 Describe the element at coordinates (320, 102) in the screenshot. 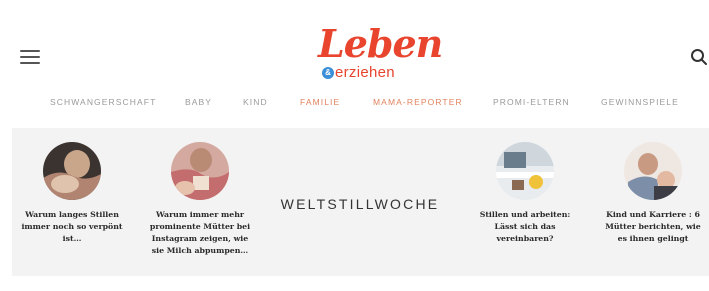

I see `nav-item-familie: FAMILIE` at that location.